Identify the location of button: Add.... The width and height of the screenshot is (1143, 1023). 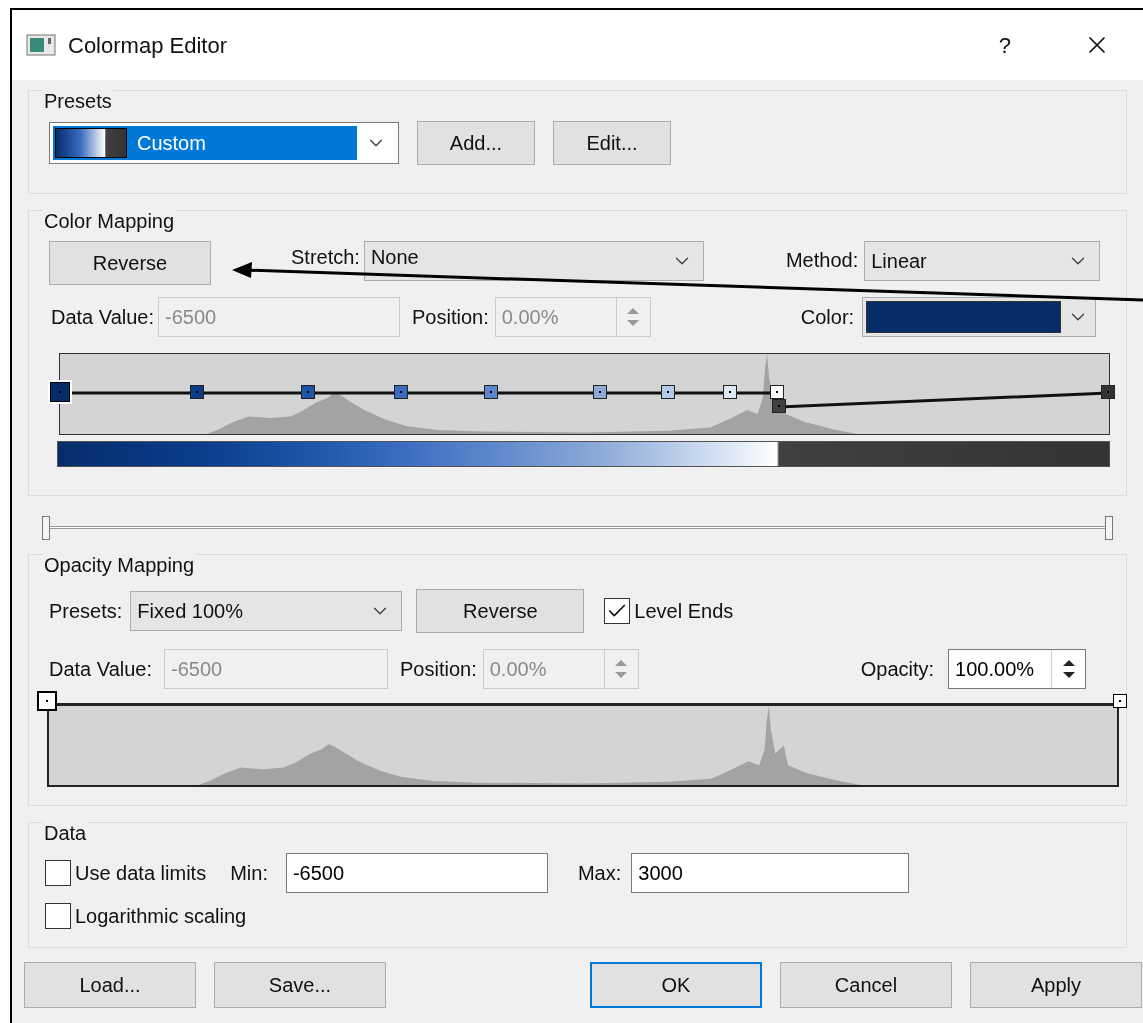
(476, 143).